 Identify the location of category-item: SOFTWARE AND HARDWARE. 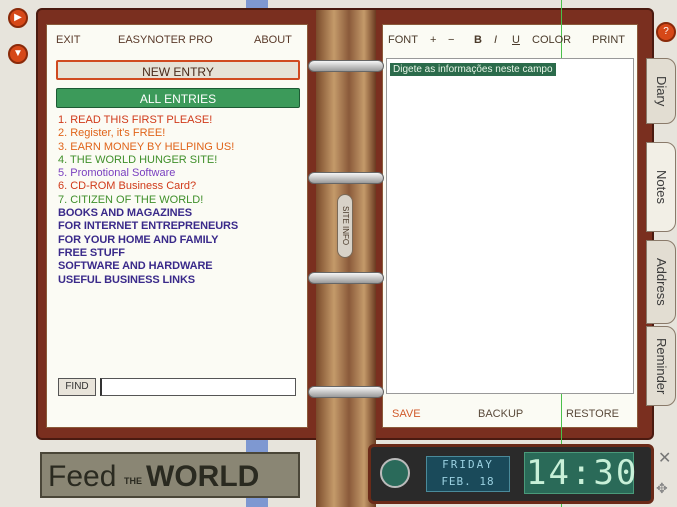
(178, 266).